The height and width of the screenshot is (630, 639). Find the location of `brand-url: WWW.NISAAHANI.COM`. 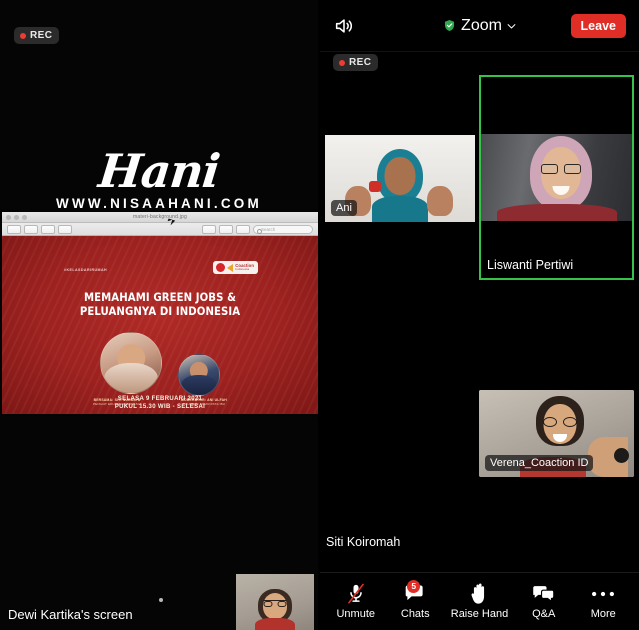

brand-url: WWW.NISAAHANI.COM is located at coordinates (159, 203).